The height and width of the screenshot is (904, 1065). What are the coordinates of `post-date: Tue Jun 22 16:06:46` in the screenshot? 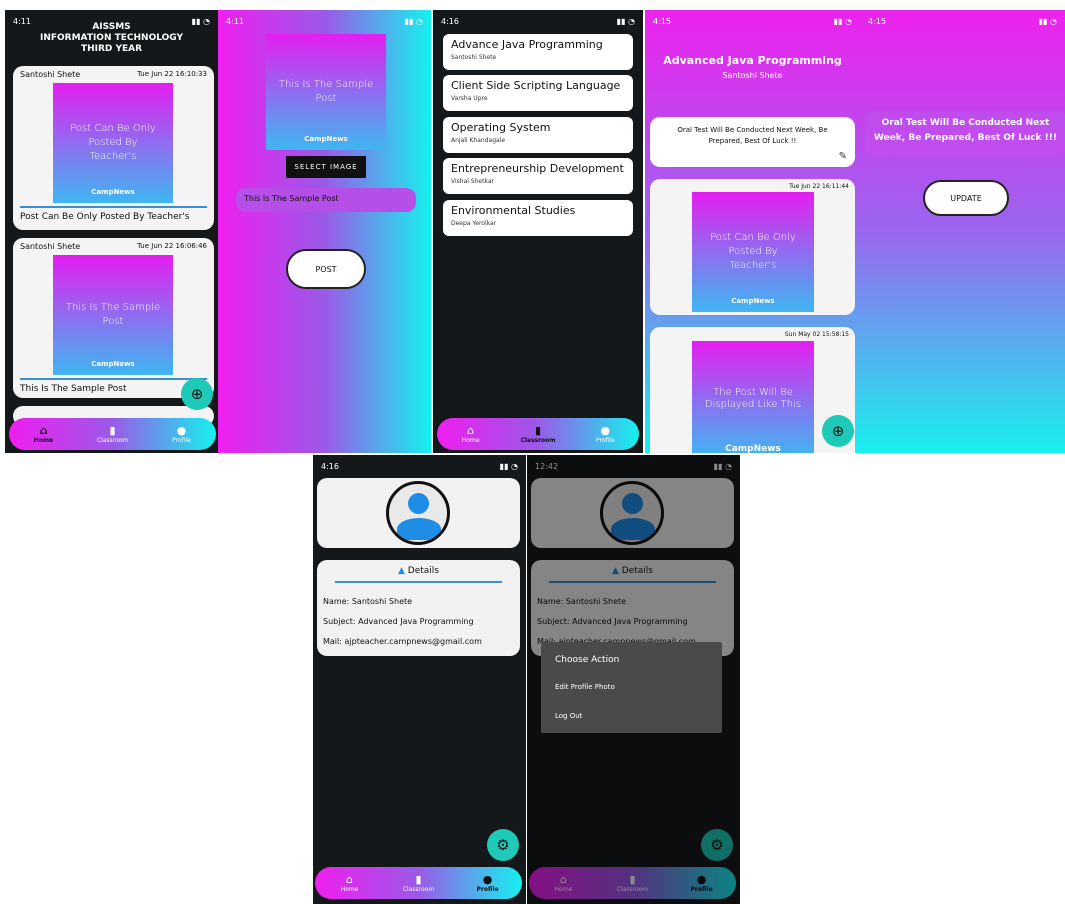 It's located at (172, 246).